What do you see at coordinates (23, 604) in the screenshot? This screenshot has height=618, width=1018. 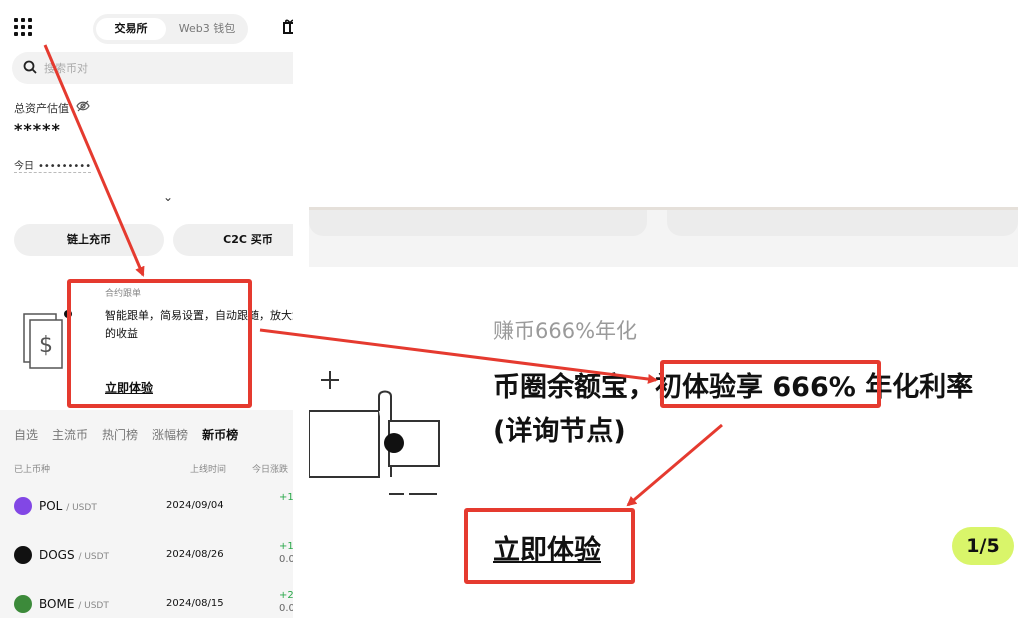 I see `bome-coin-icon` at bounding box center [23, 604].